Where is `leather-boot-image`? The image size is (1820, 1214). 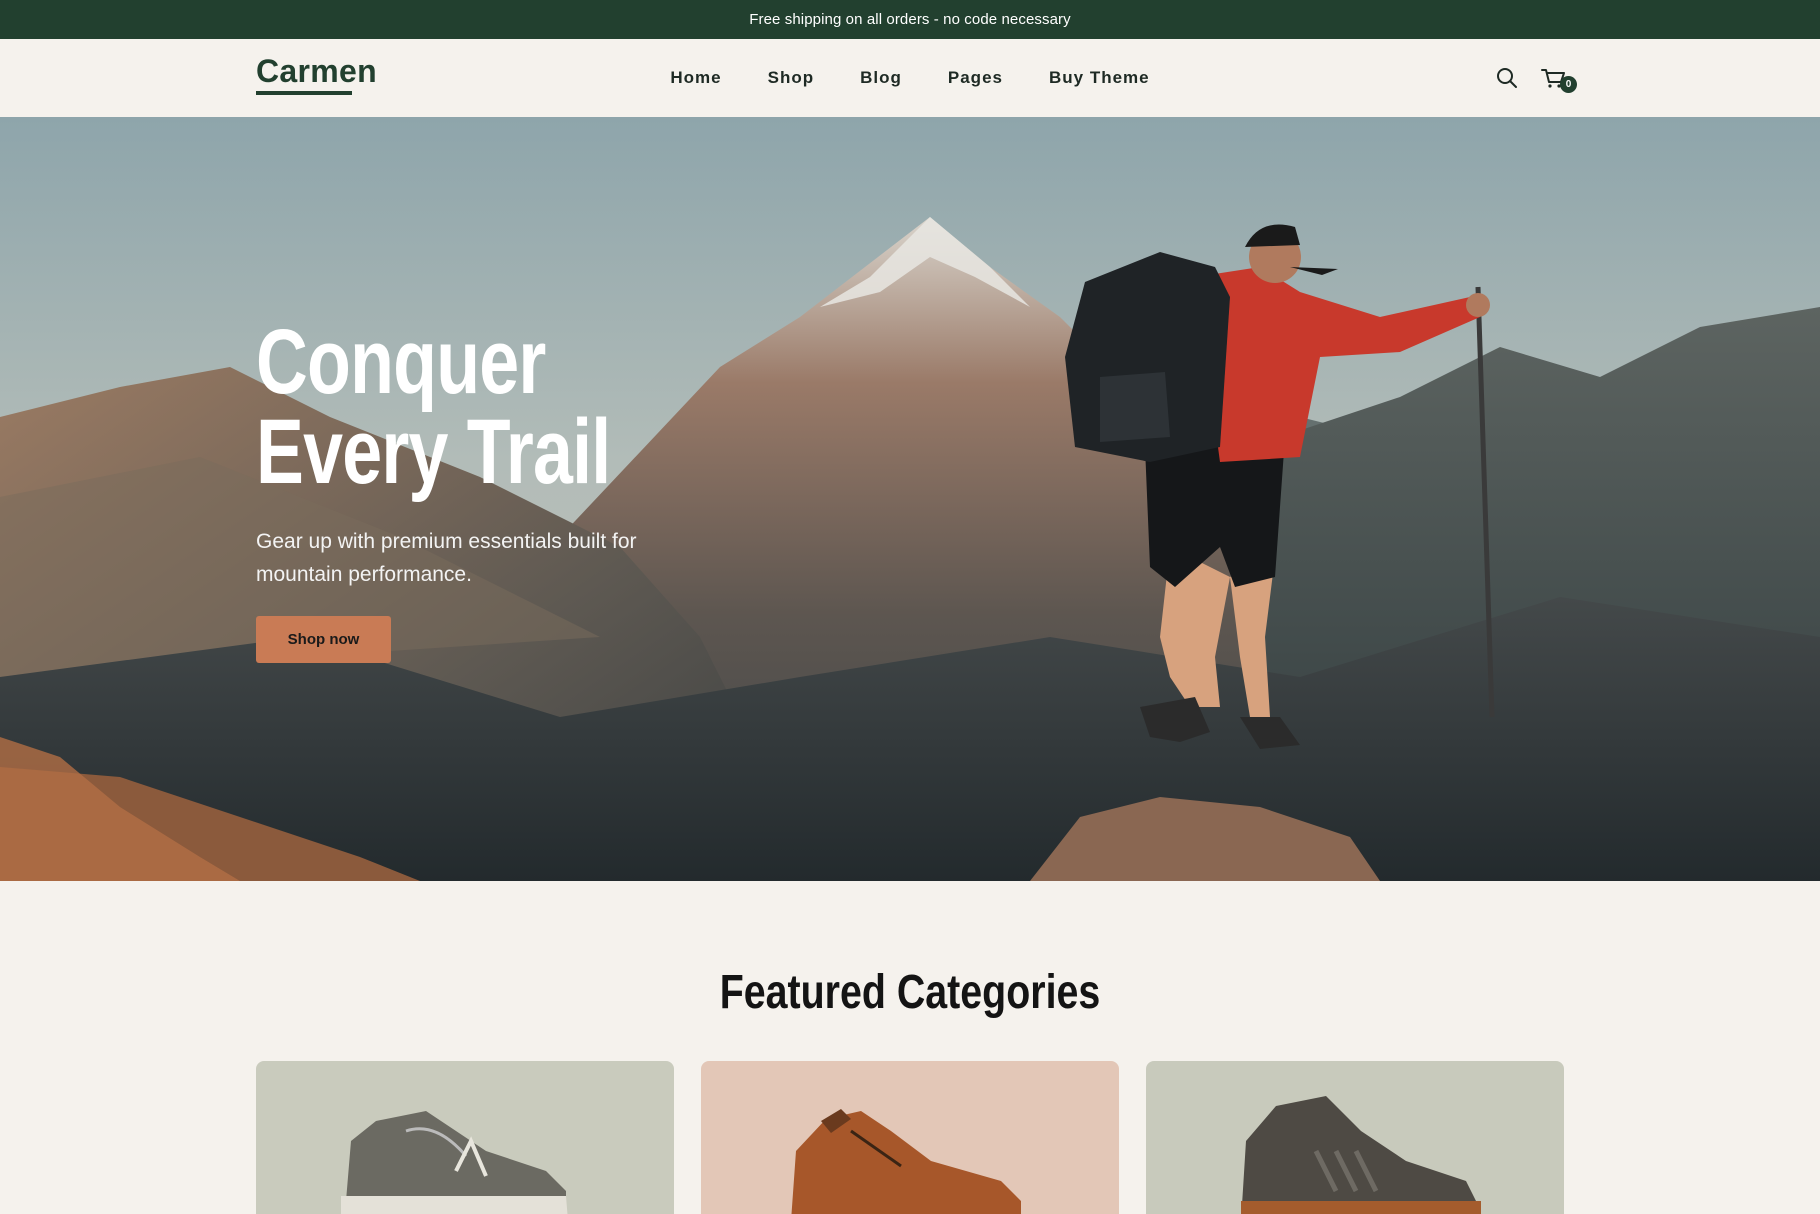
leather-boot-image is located at coordinates (910, 1137).